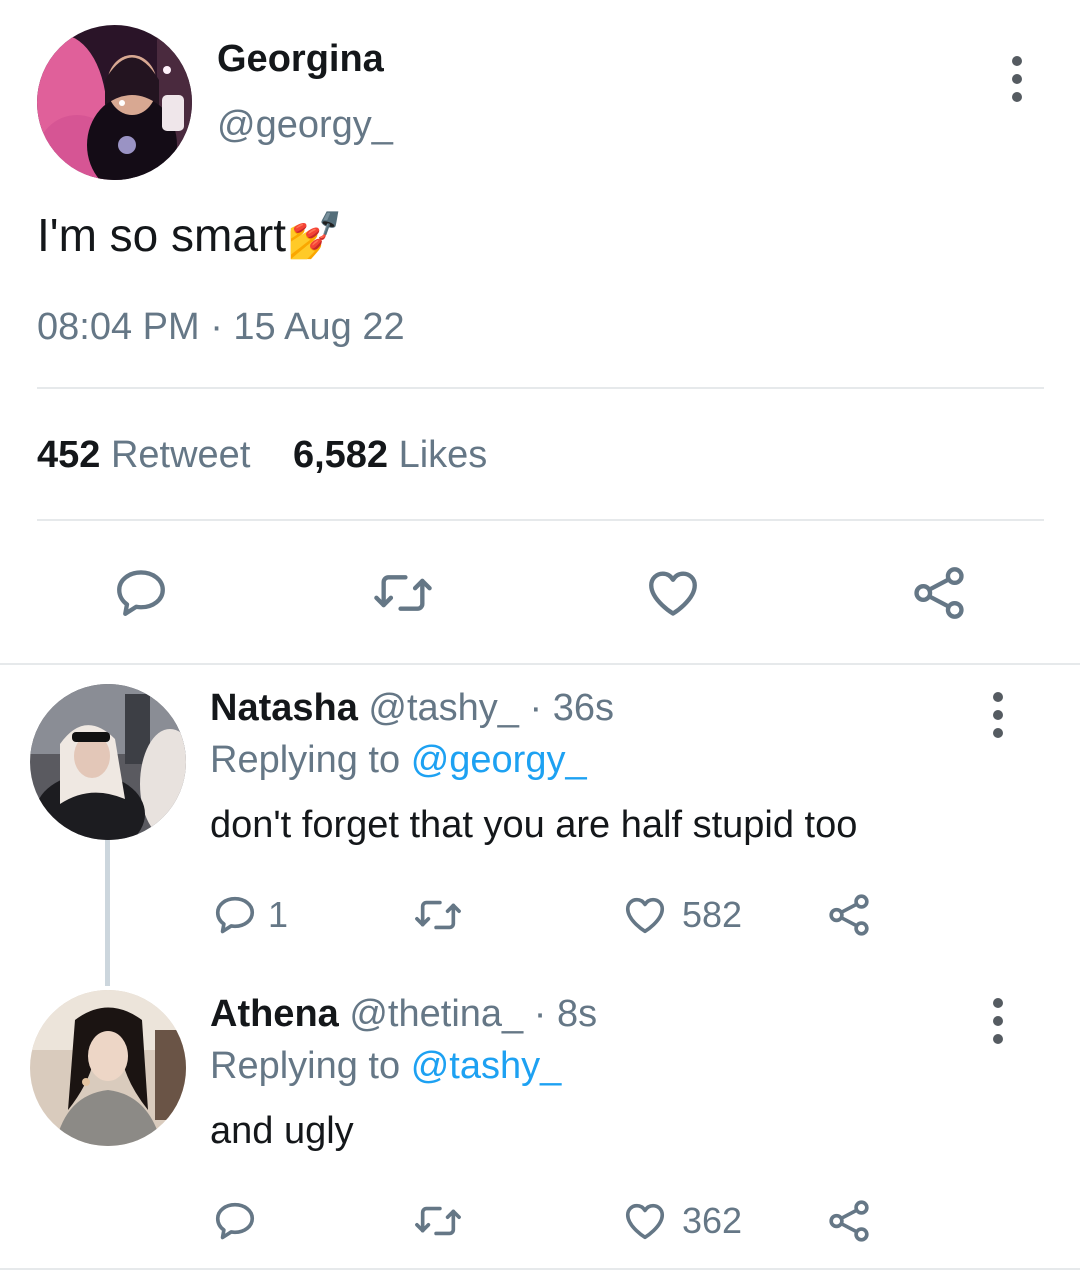 This screenshot has height=1272, width=1080. I want to click on retweet-label: Retweet, so click(180, 455).